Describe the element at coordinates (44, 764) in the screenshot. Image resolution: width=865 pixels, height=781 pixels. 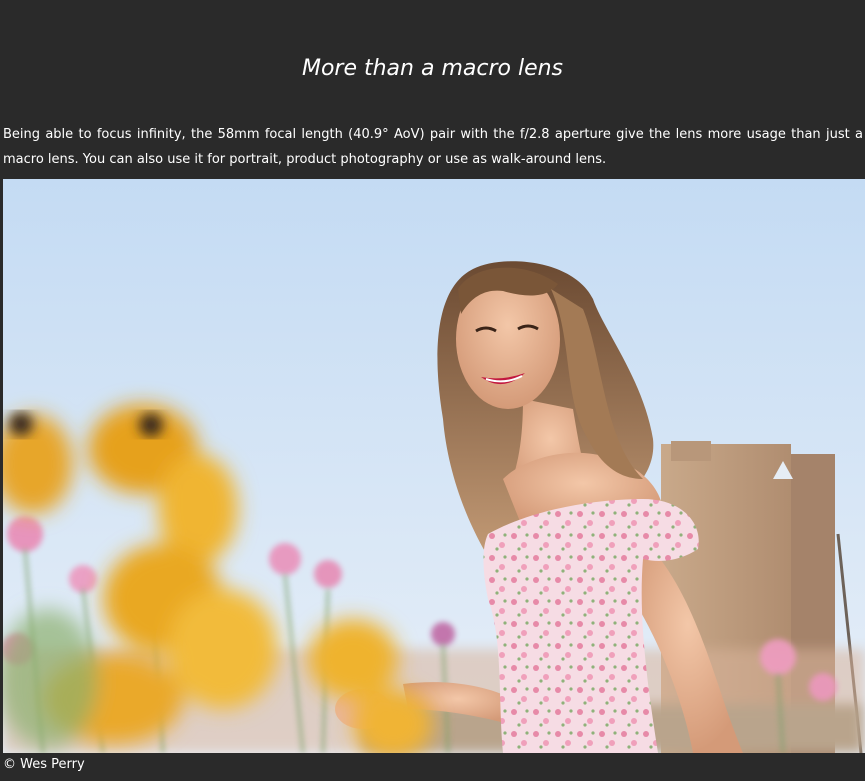
I see `photo-credit: © Wes Perry` at that location.